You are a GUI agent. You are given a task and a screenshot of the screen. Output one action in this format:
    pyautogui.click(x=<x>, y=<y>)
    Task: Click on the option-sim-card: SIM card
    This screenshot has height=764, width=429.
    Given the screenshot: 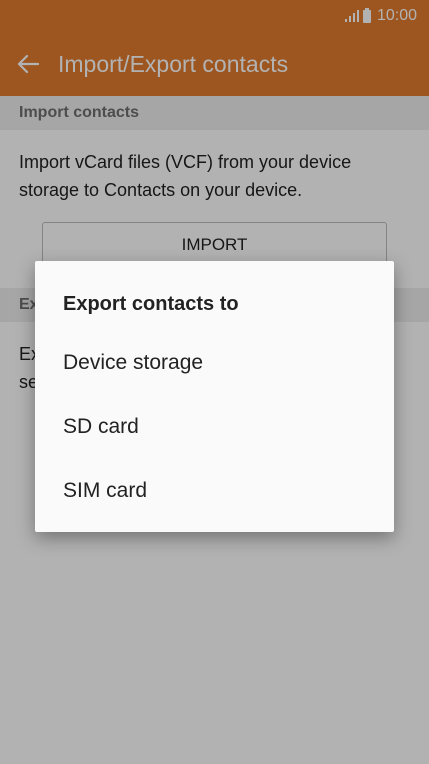 What is the action you would take?
    pyautogui.click(x=214, y=491)
    